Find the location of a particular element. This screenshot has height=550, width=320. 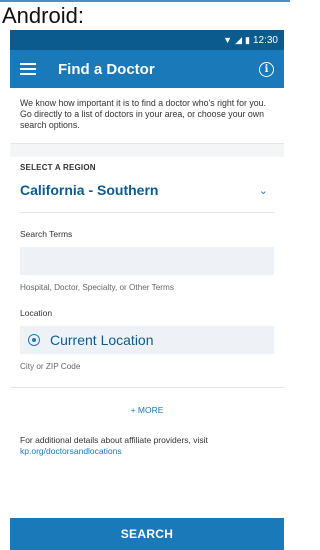

status-time: 12:30 is located at coordinates (265, 40).